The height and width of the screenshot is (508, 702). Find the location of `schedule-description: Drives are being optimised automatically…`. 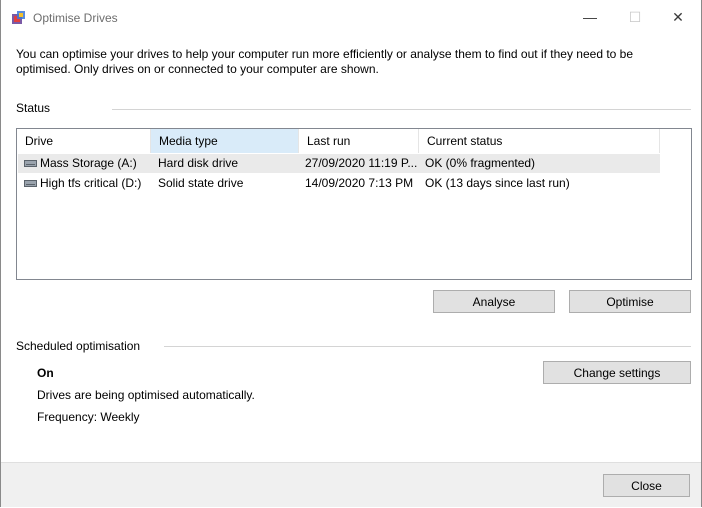

schedule-description: Drives are being optimised automatically… is located at coordinates (146, 395).